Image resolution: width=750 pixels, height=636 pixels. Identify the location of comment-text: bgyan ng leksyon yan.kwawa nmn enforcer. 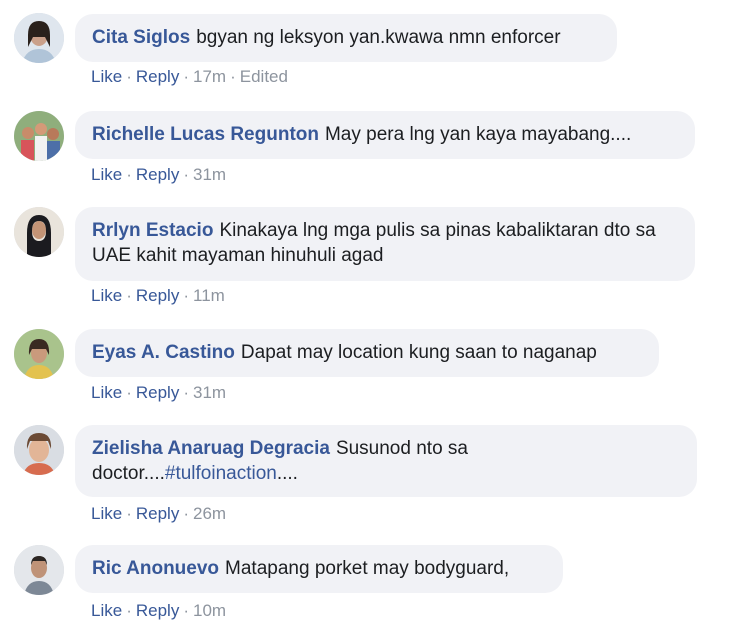
(378, 37).